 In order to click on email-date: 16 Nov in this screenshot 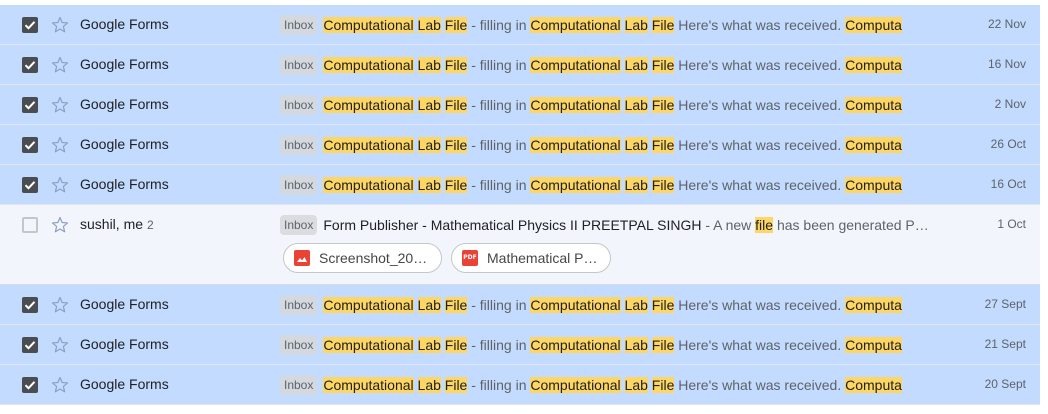, I will do `click(1006, 64)`.